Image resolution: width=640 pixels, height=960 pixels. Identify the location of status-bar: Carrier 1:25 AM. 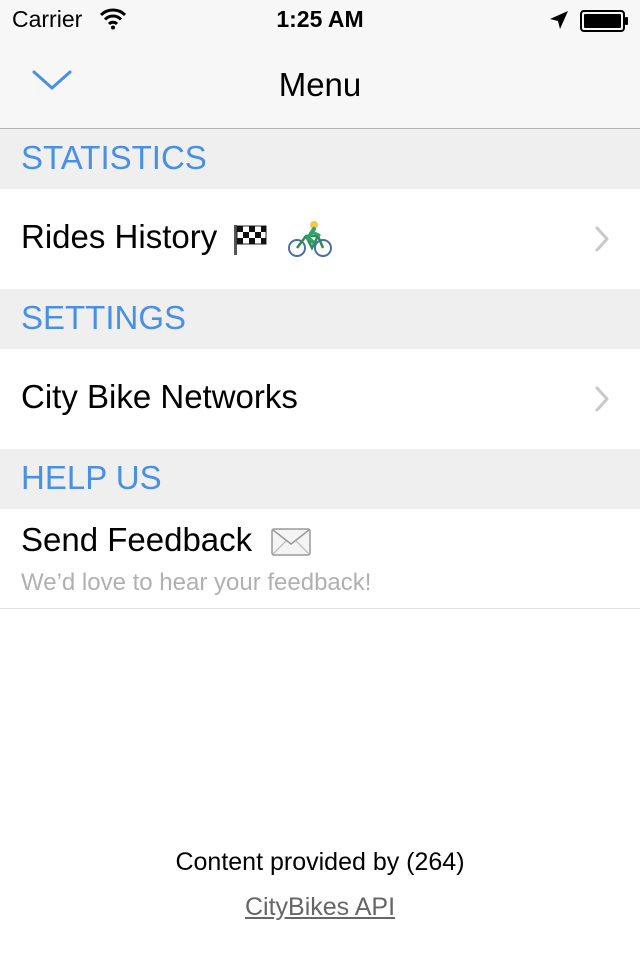
(320, 20).